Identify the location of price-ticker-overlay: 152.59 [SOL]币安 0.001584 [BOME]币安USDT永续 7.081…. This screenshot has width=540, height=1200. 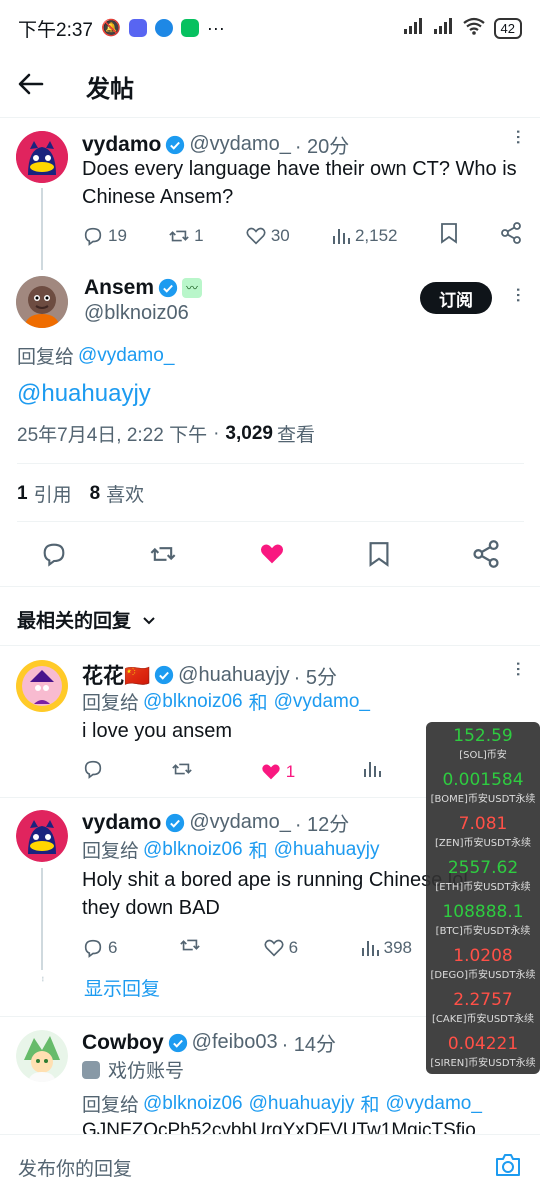
(483, 898).